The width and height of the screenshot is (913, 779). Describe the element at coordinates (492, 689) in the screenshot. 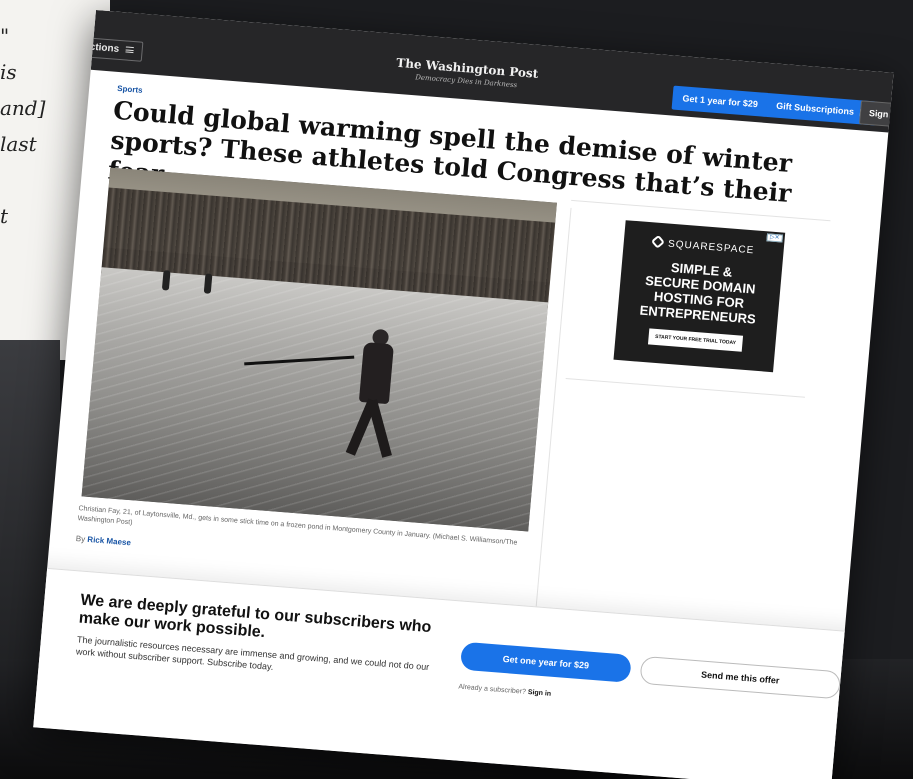

I see `already-subscriber-text: Already a subscriber?` at that location.